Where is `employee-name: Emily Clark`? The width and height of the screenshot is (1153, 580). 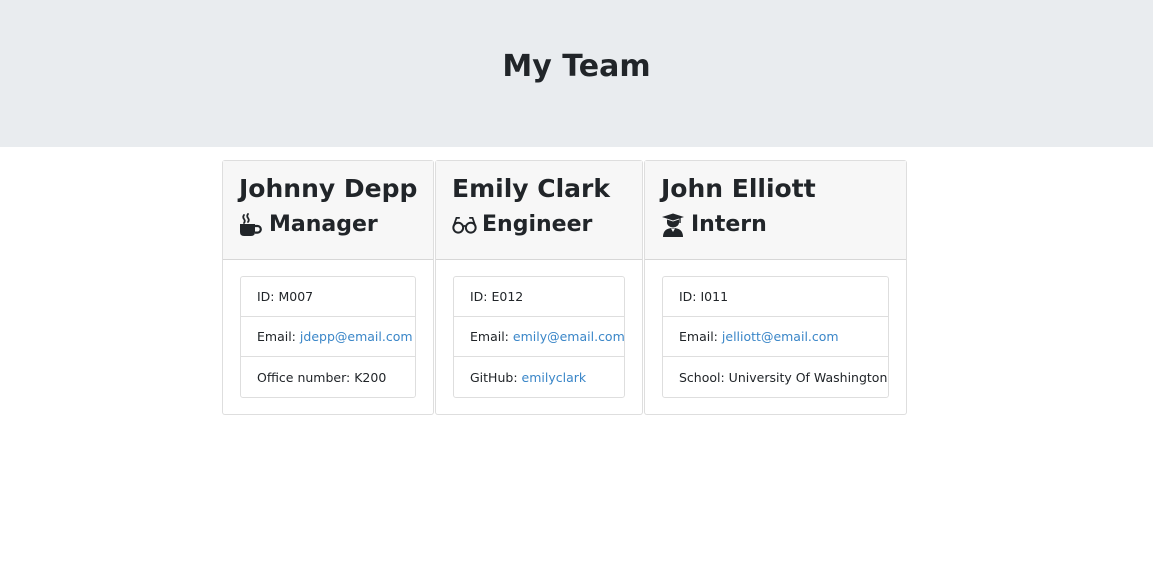
employee-name: Emily Clark is located at coordinates (531, 188).